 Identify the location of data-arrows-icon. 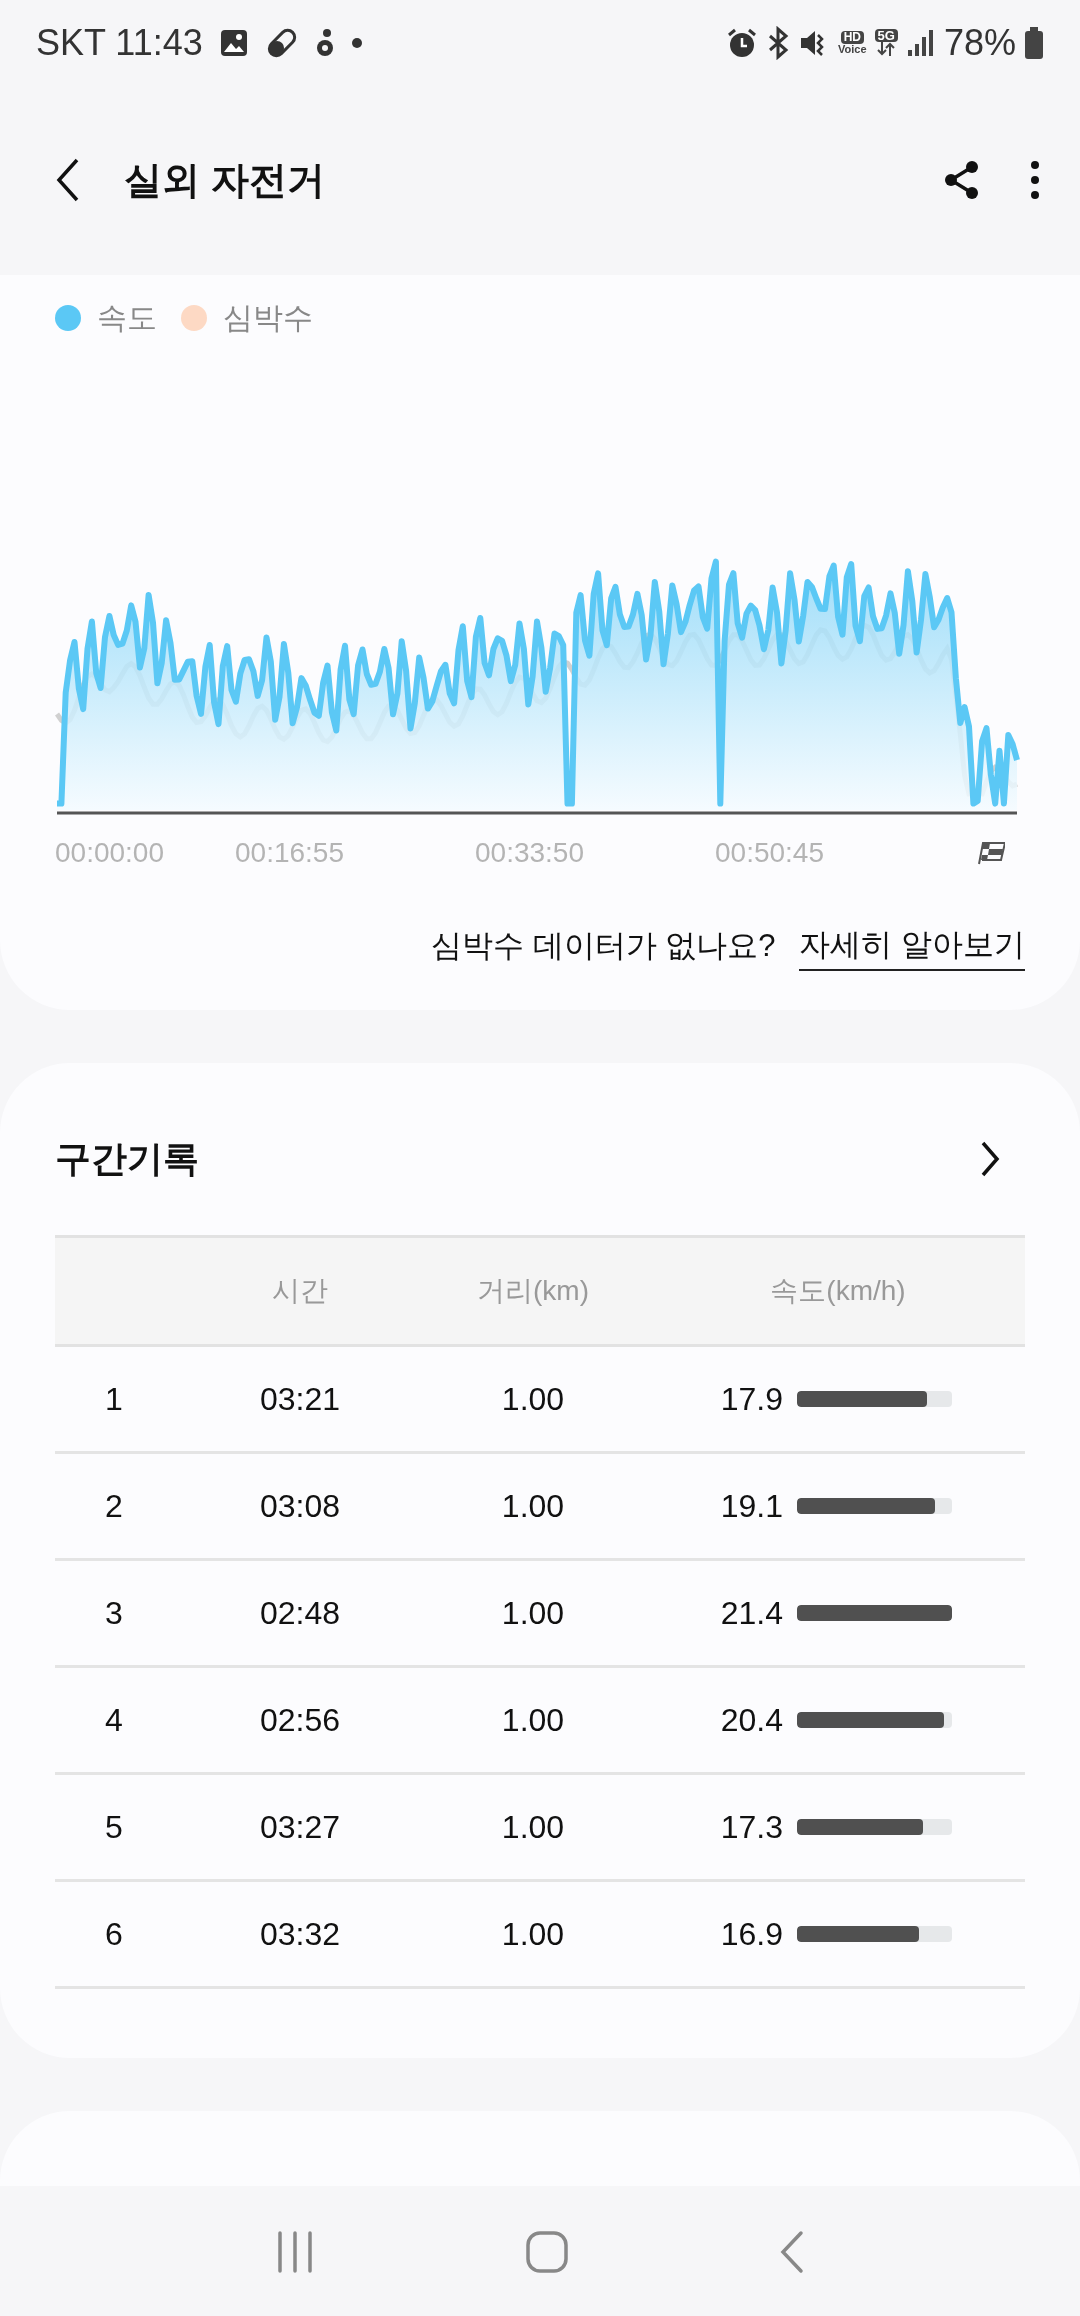
(886, 49).